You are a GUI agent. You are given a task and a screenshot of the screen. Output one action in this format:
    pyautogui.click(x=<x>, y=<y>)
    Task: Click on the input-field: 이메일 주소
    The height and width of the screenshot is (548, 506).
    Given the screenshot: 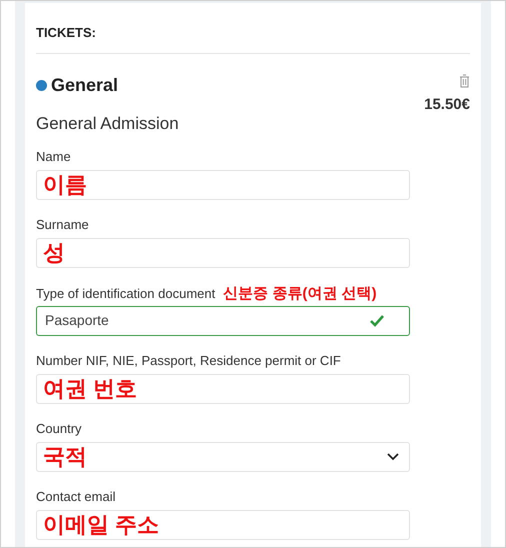 What is the action you would take?
    pyautogui.click(x=223, y=525)
    